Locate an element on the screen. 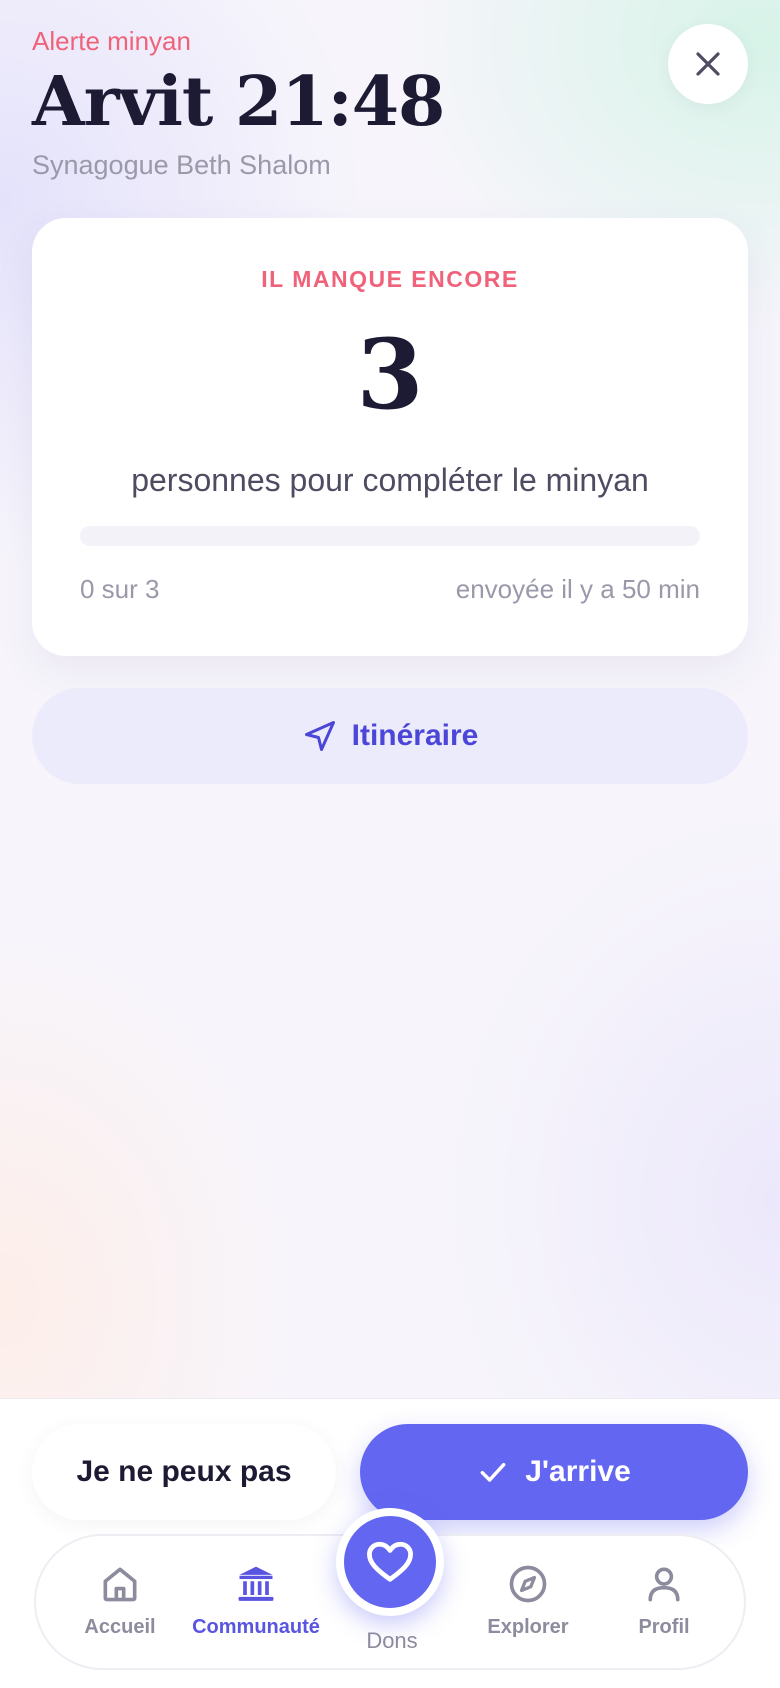  close-button is located at coordinates (708, 64).